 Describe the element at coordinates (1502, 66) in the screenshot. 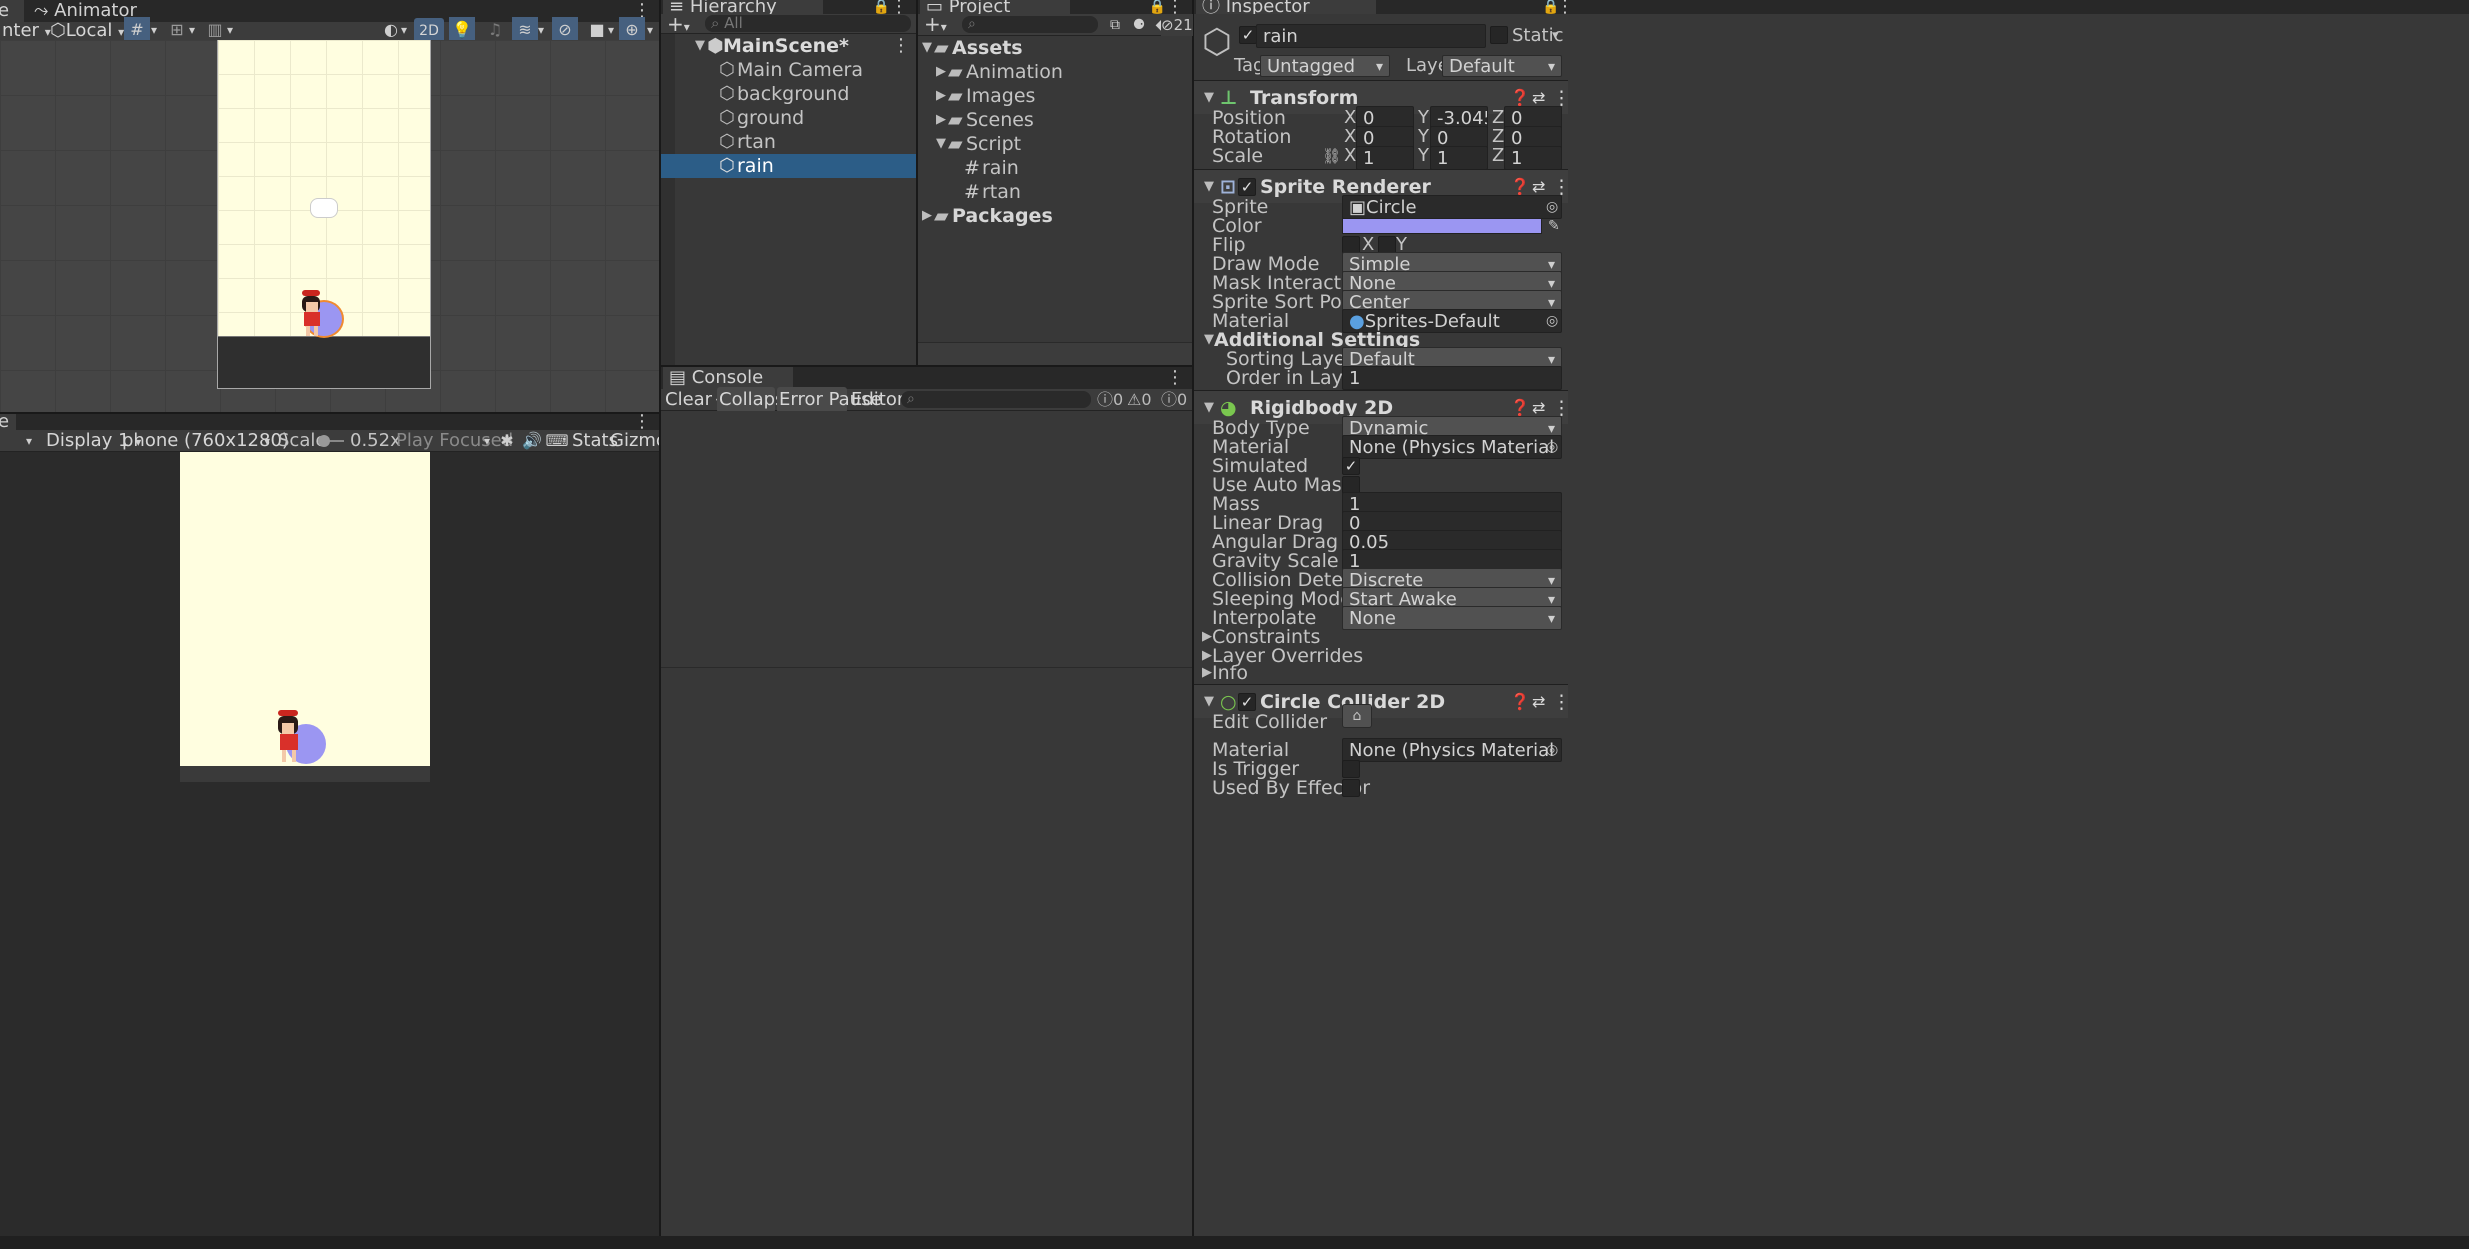

I see `layer-dropdown: Default` at that location.